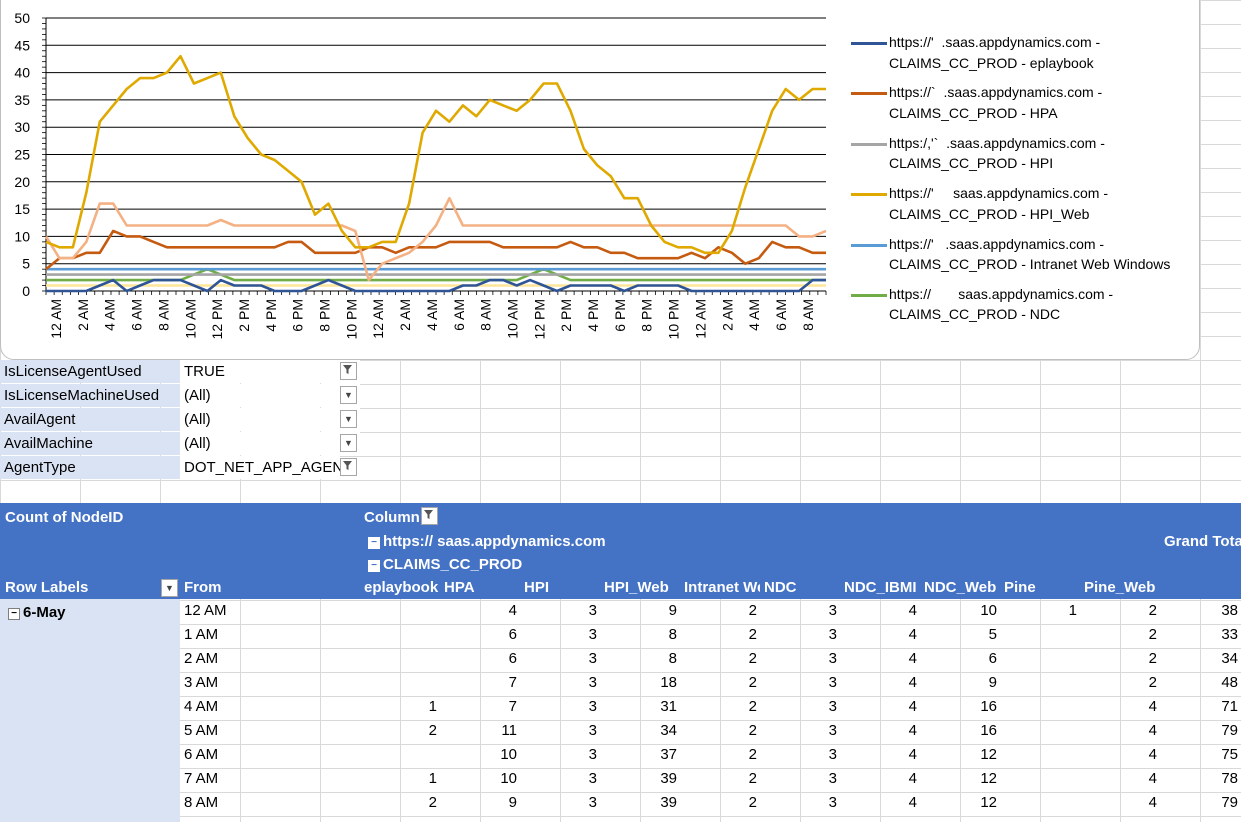  What do you see at coordinates (270, 683) in the screenshot?
I see `row-from-label: 3 AM` at bounding box center [270, 683].